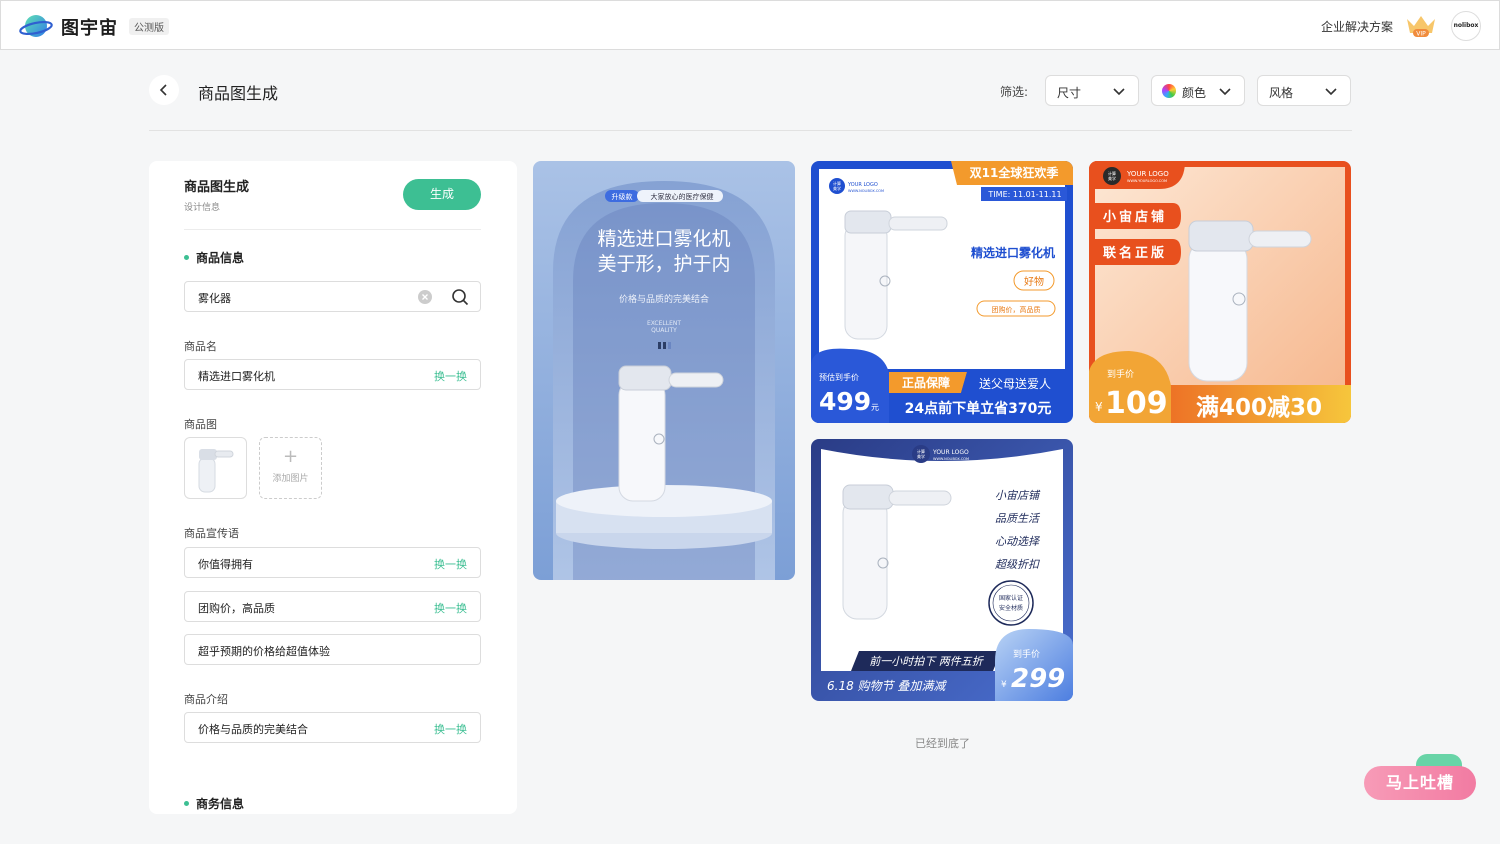 This screenshot has width=1500, height=844. Describe the element at coordinates (1135, 217) in the screenshot. I see `card3-tag1: 小宙店铺` at that location.